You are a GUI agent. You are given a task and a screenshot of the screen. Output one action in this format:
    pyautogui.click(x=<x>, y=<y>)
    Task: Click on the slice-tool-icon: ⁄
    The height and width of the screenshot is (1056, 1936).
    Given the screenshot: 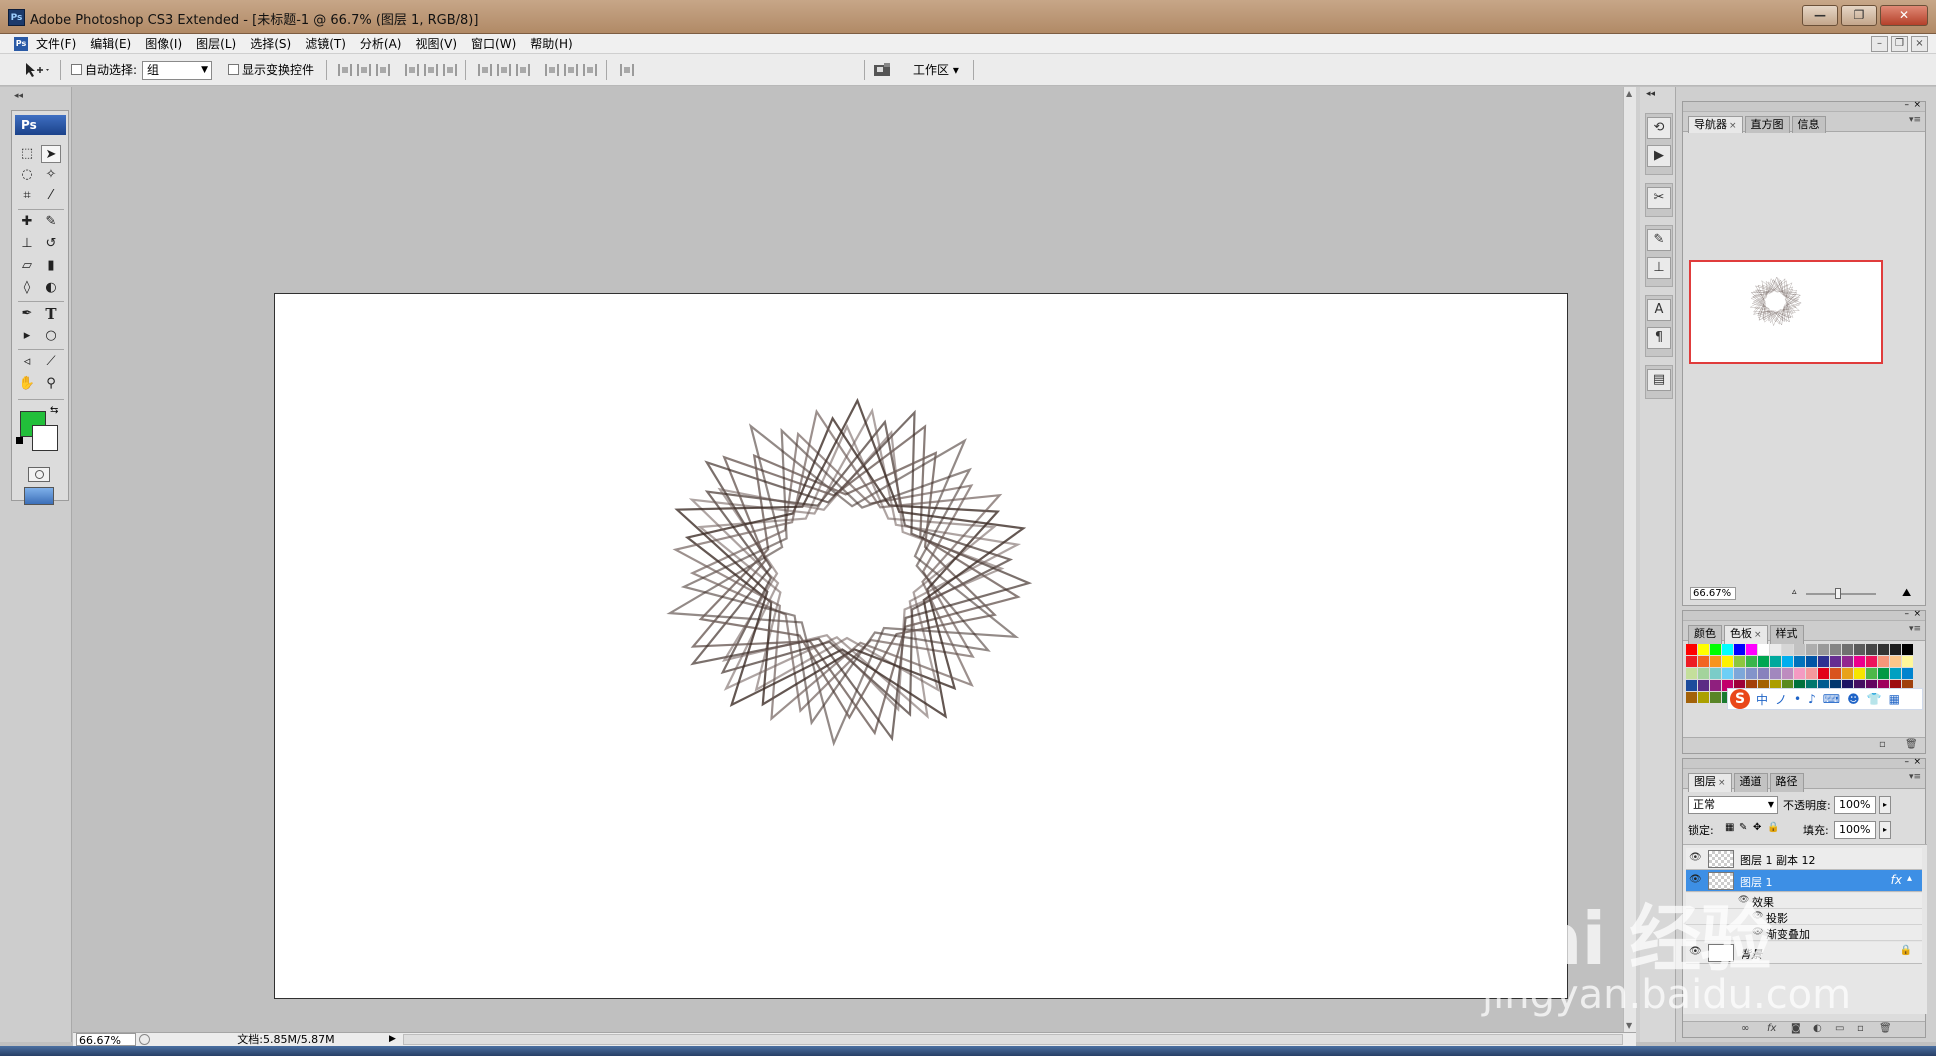 What is the action you would take?
    pyautogui.click(x=51, y=196)
    